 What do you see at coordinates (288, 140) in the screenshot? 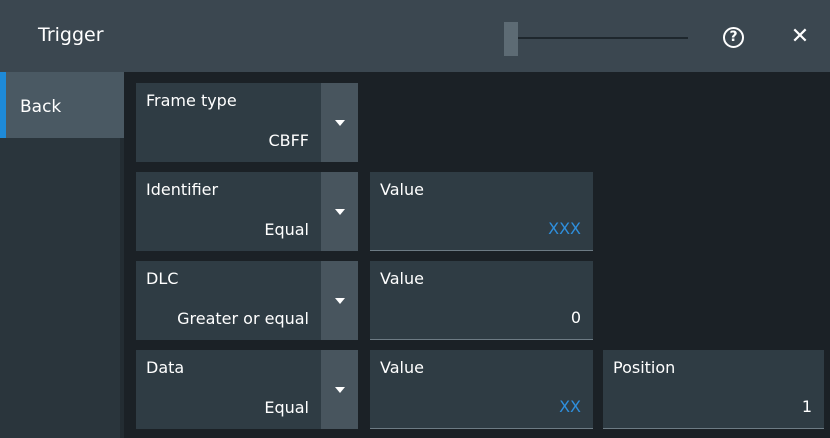
I see `frame-type-value: CBFF` at bounding box center [288, 140].